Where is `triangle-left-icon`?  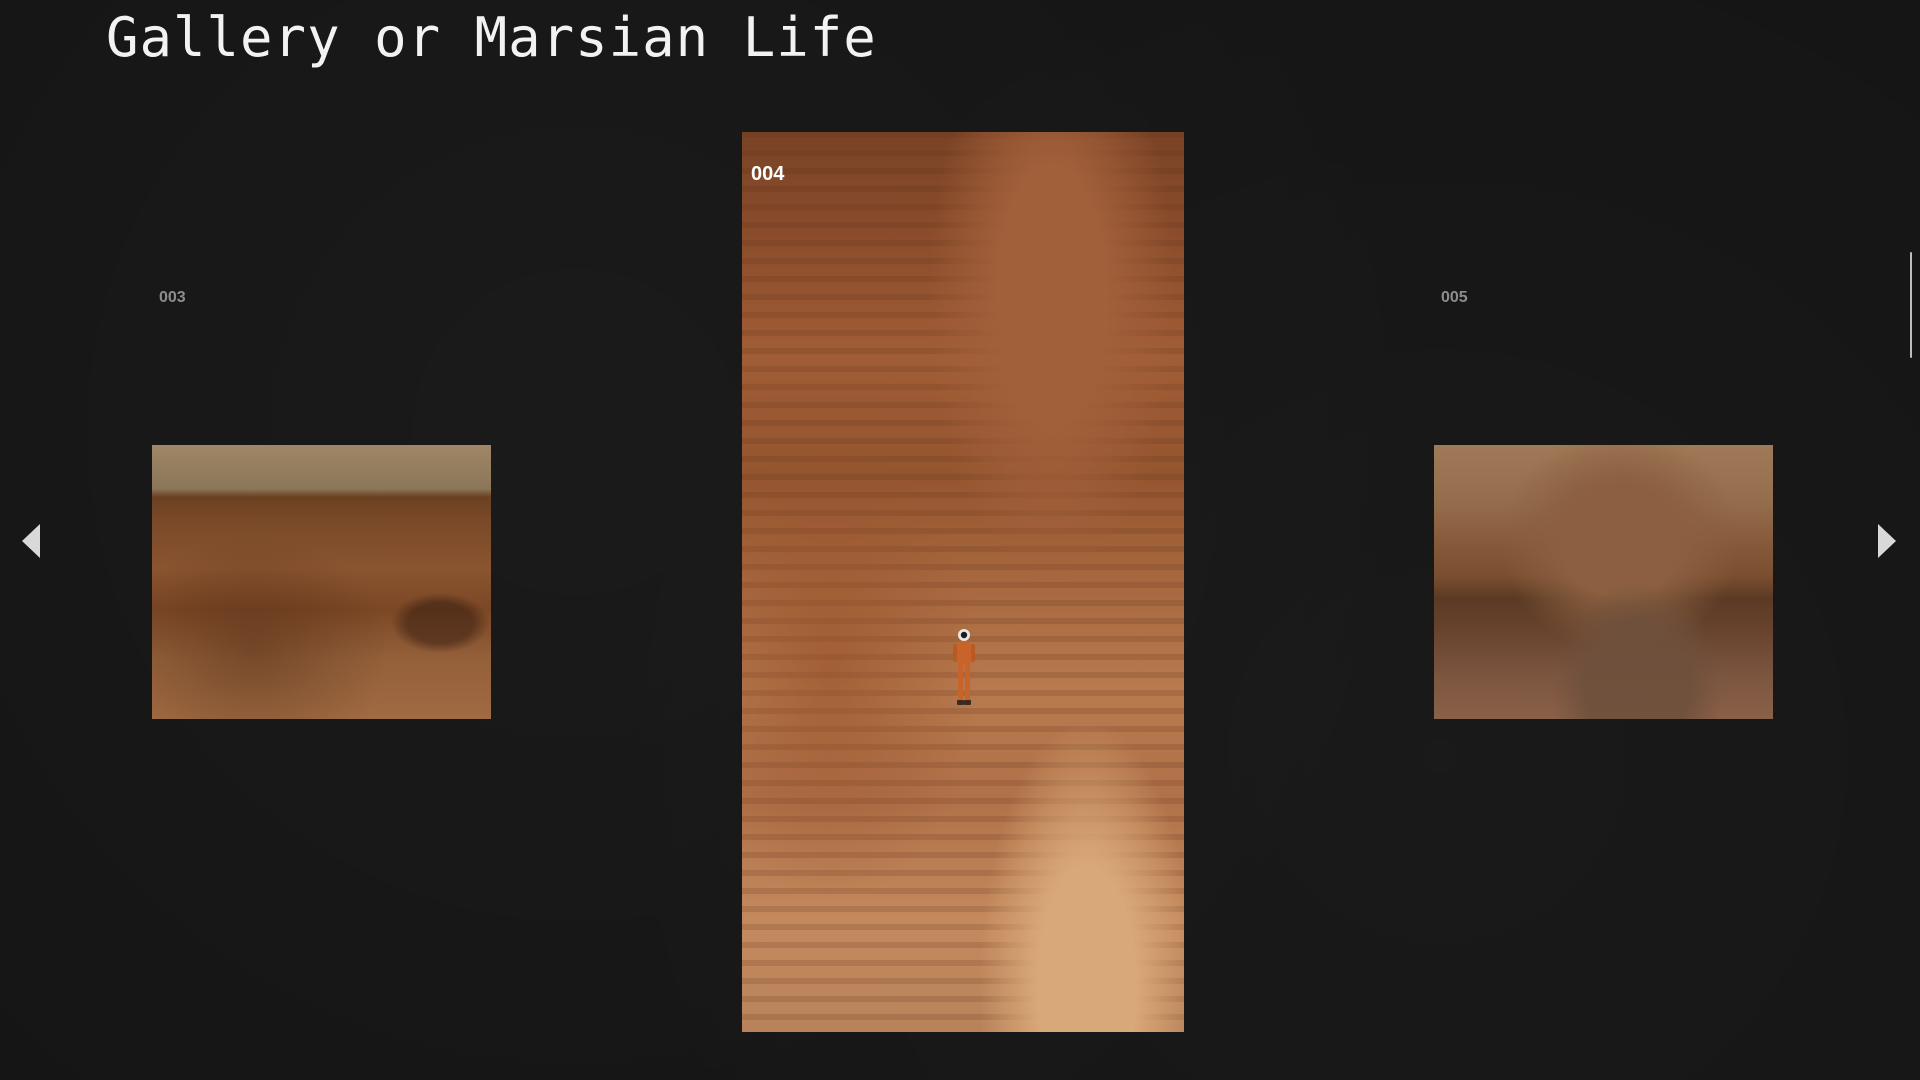 triangle-left-icon is located at coordinates (32, 541).